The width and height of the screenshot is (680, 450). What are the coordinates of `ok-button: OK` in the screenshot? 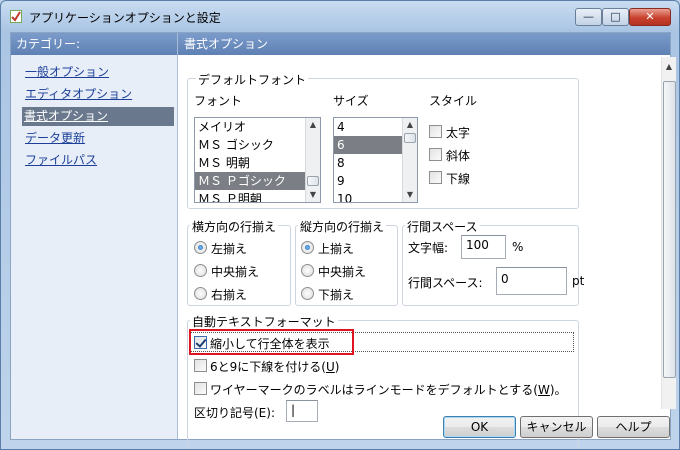 It's located at (479, 427).